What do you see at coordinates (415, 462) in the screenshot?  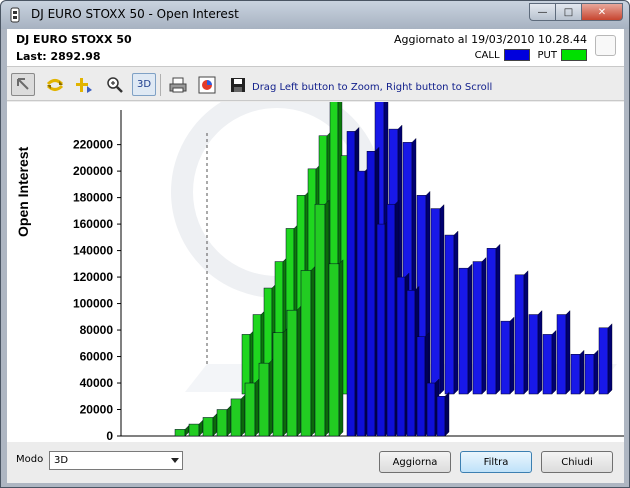 I see `refresh-button: Aggiorna` at bounding box center [415, 462].